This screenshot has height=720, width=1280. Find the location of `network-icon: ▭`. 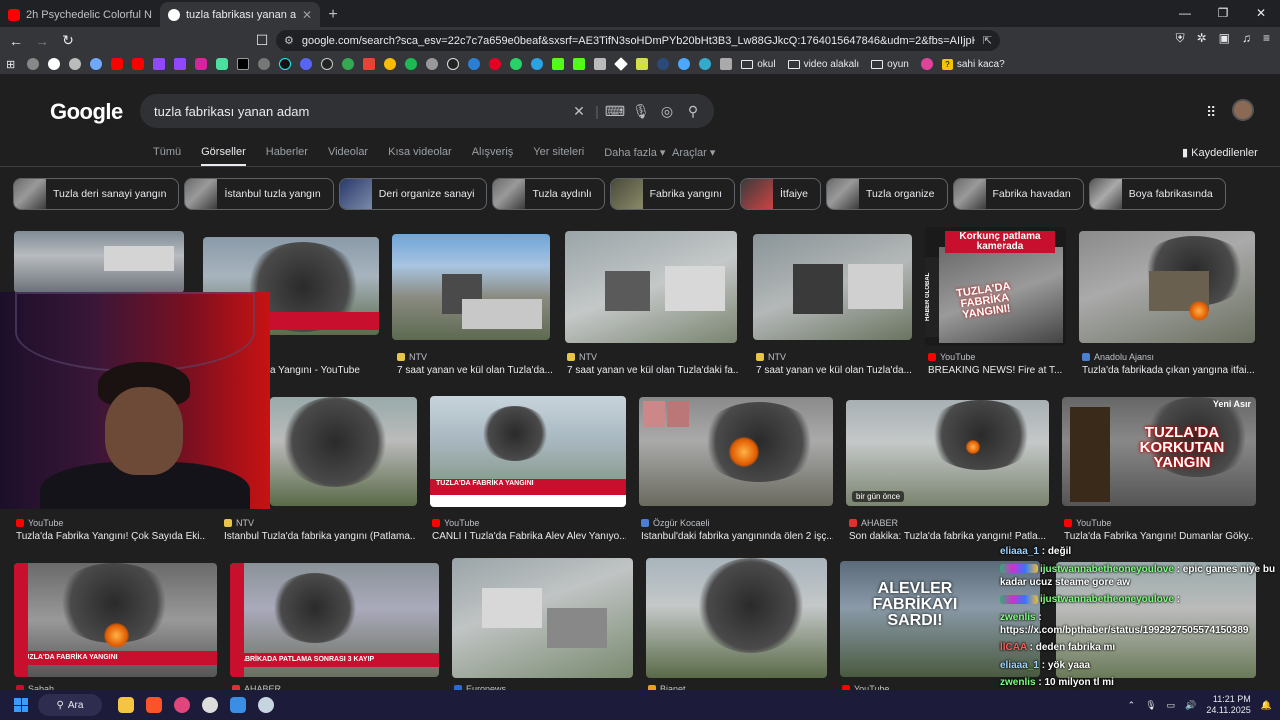

network-icon: ▭ is located at coordinates (1171, 705).